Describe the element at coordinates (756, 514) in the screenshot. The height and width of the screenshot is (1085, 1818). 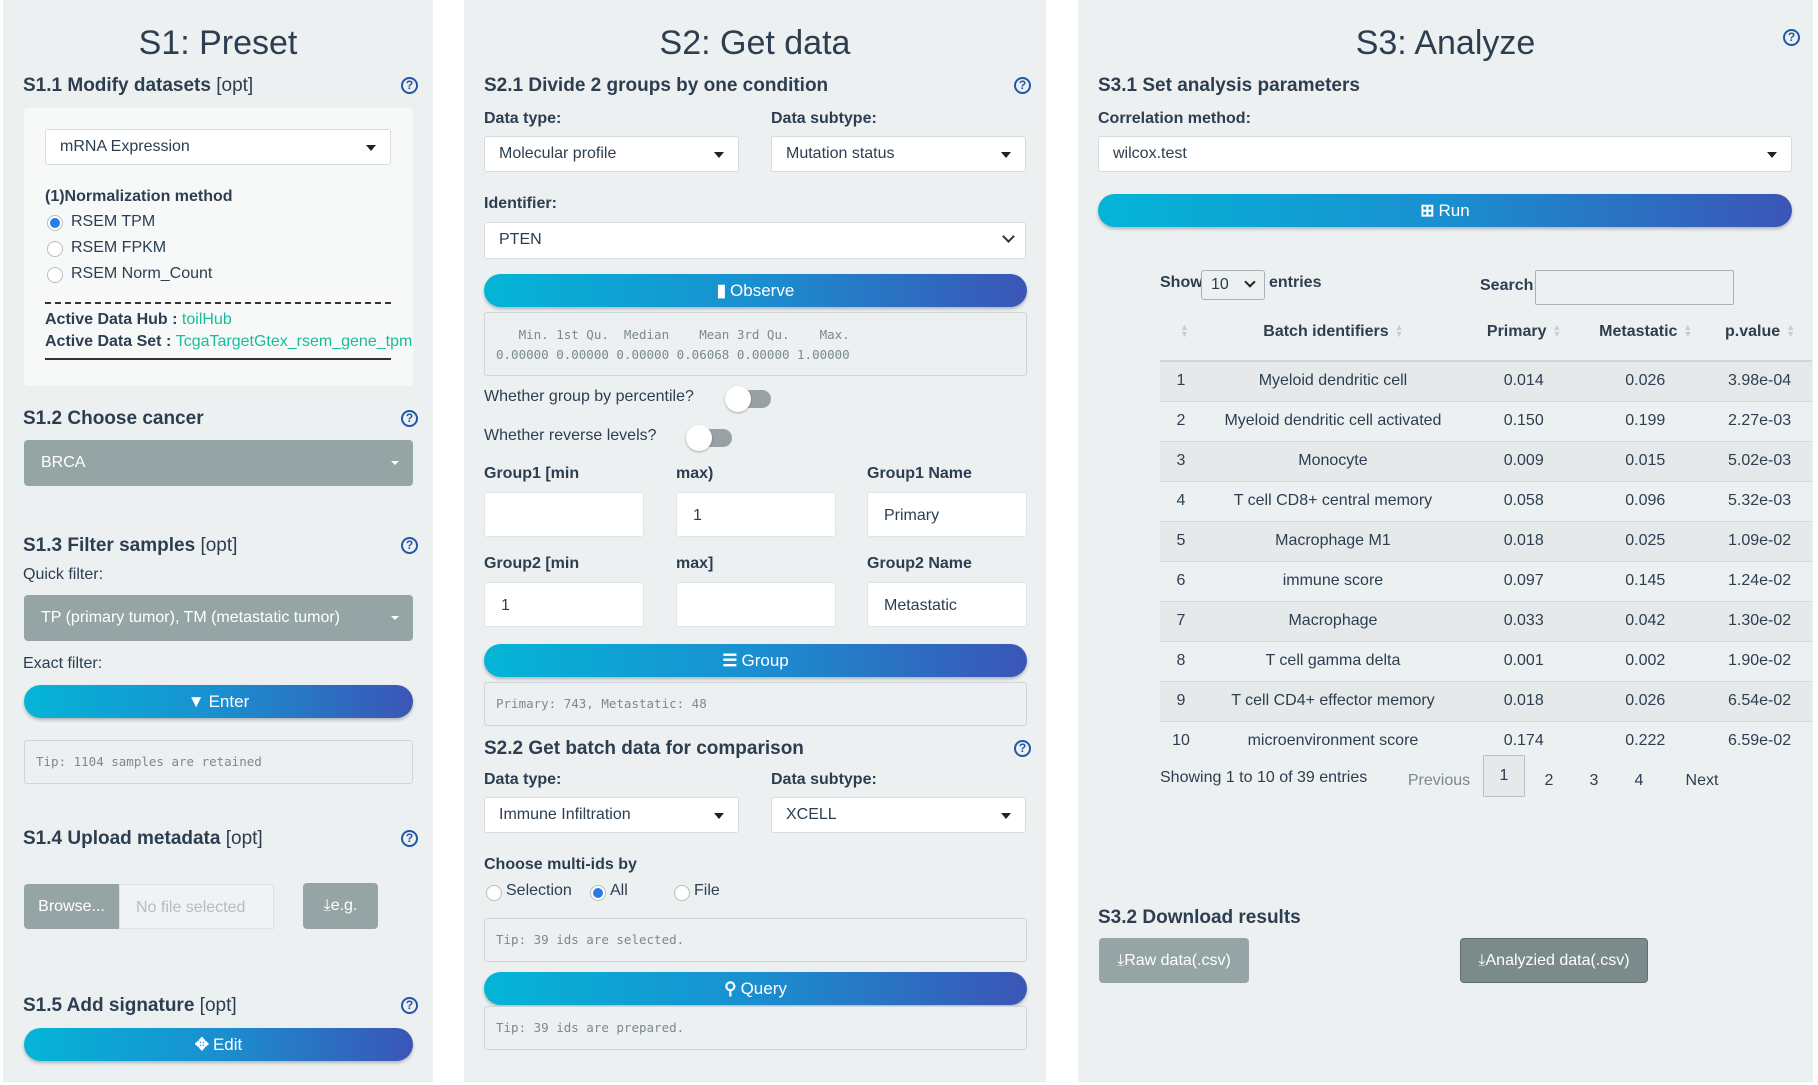
I see `group1-max-input: 1` at that location.